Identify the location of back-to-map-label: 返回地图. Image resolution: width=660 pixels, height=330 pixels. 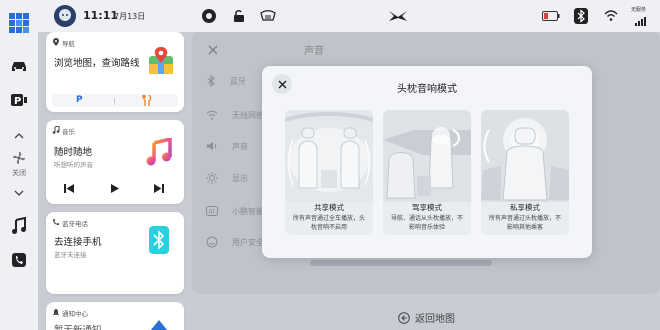
(435, 319).